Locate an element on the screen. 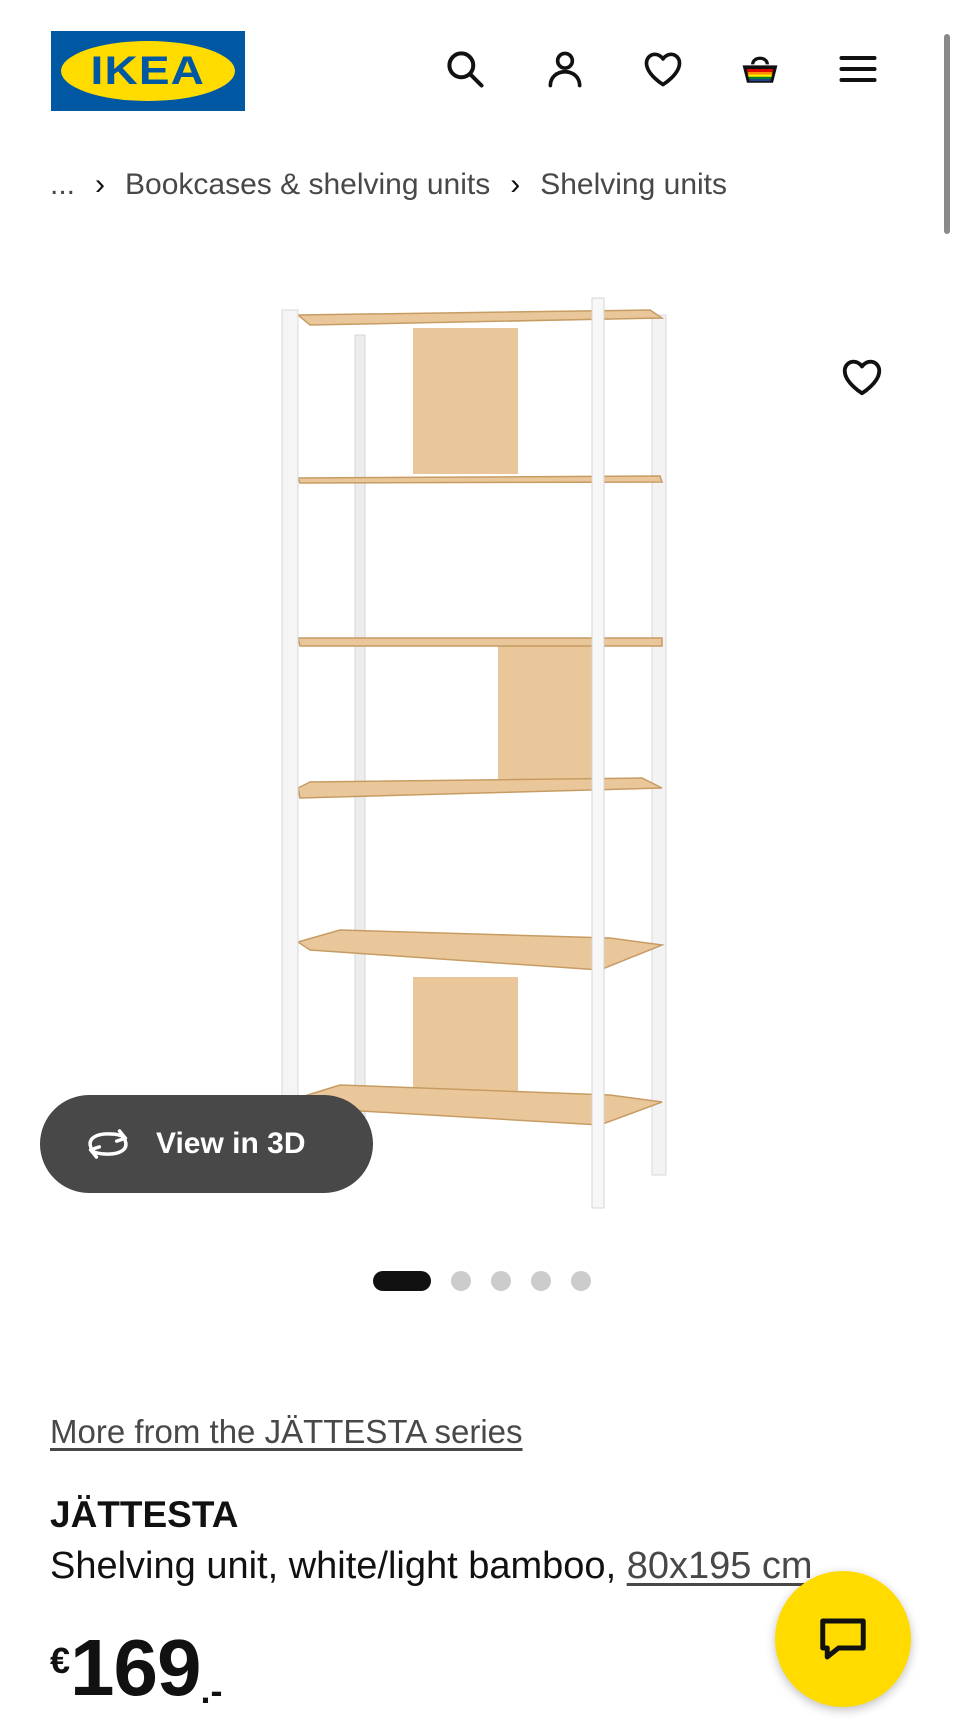  image-pagination is located at coordinates (480, 1281).